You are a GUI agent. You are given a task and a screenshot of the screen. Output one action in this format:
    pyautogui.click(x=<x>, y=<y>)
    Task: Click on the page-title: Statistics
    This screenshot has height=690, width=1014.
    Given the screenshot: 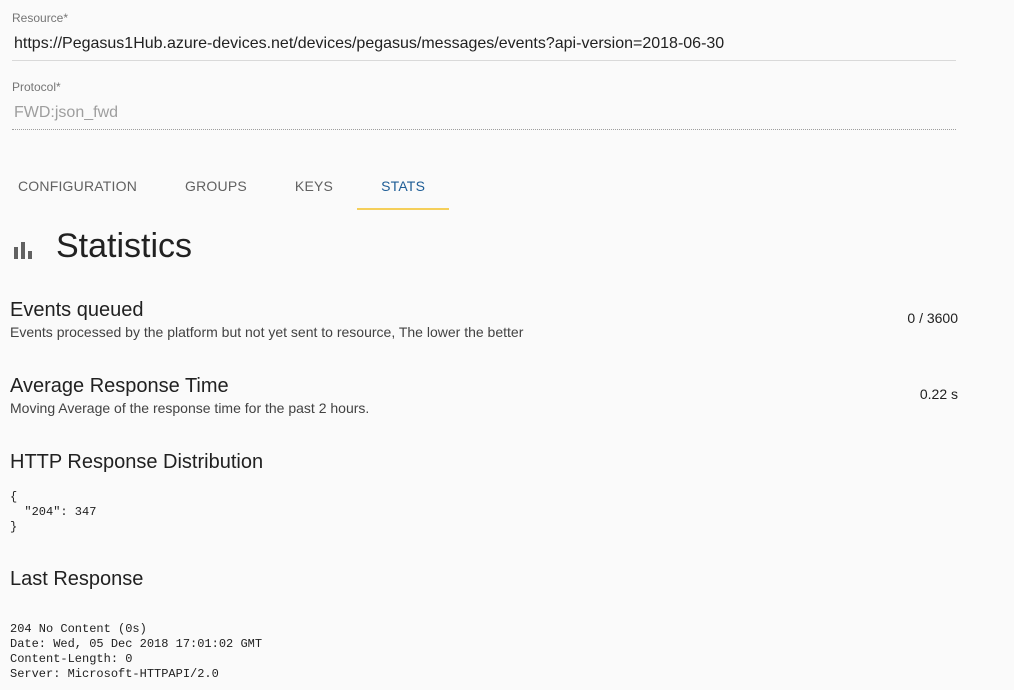 What is the action you would take?
    pyautogui.click(x=124, y=246)
    